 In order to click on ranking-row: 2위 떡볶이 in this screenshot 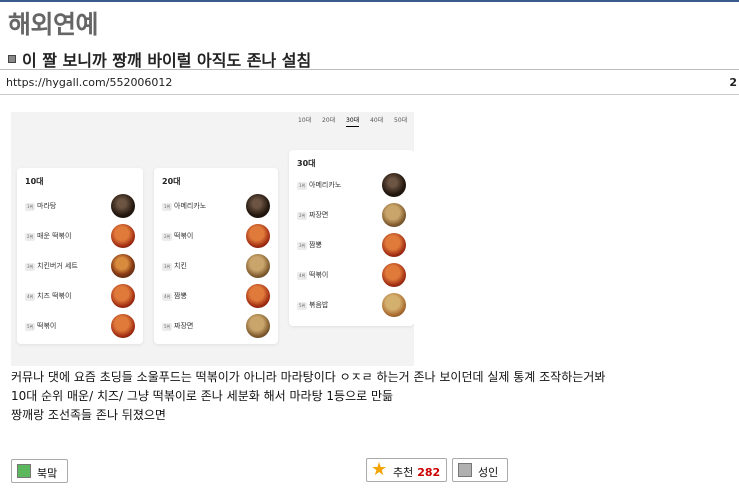, I will do `click(216, 236)`.